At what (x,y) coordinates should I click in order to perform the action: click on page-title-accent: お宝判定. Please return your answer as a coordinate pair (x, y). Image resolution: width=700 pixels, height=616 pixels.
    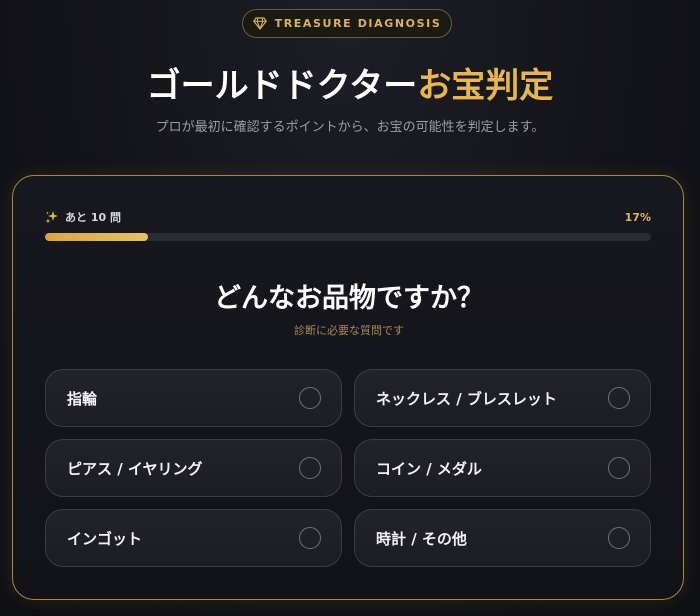
    Looking at the image, I should click on (485, 86).